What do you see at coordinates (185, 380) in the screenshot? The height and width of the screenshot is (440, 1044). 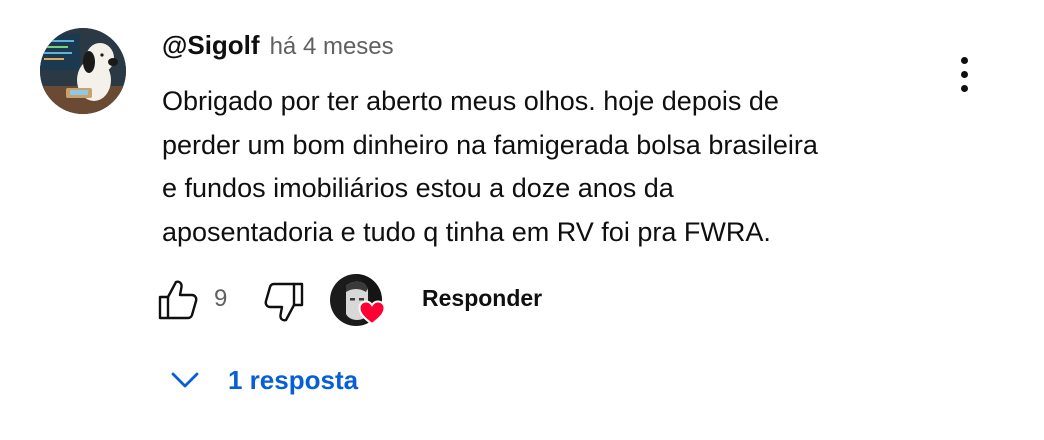 I see `chevron-down-icon` at bounding box center [185, 380].